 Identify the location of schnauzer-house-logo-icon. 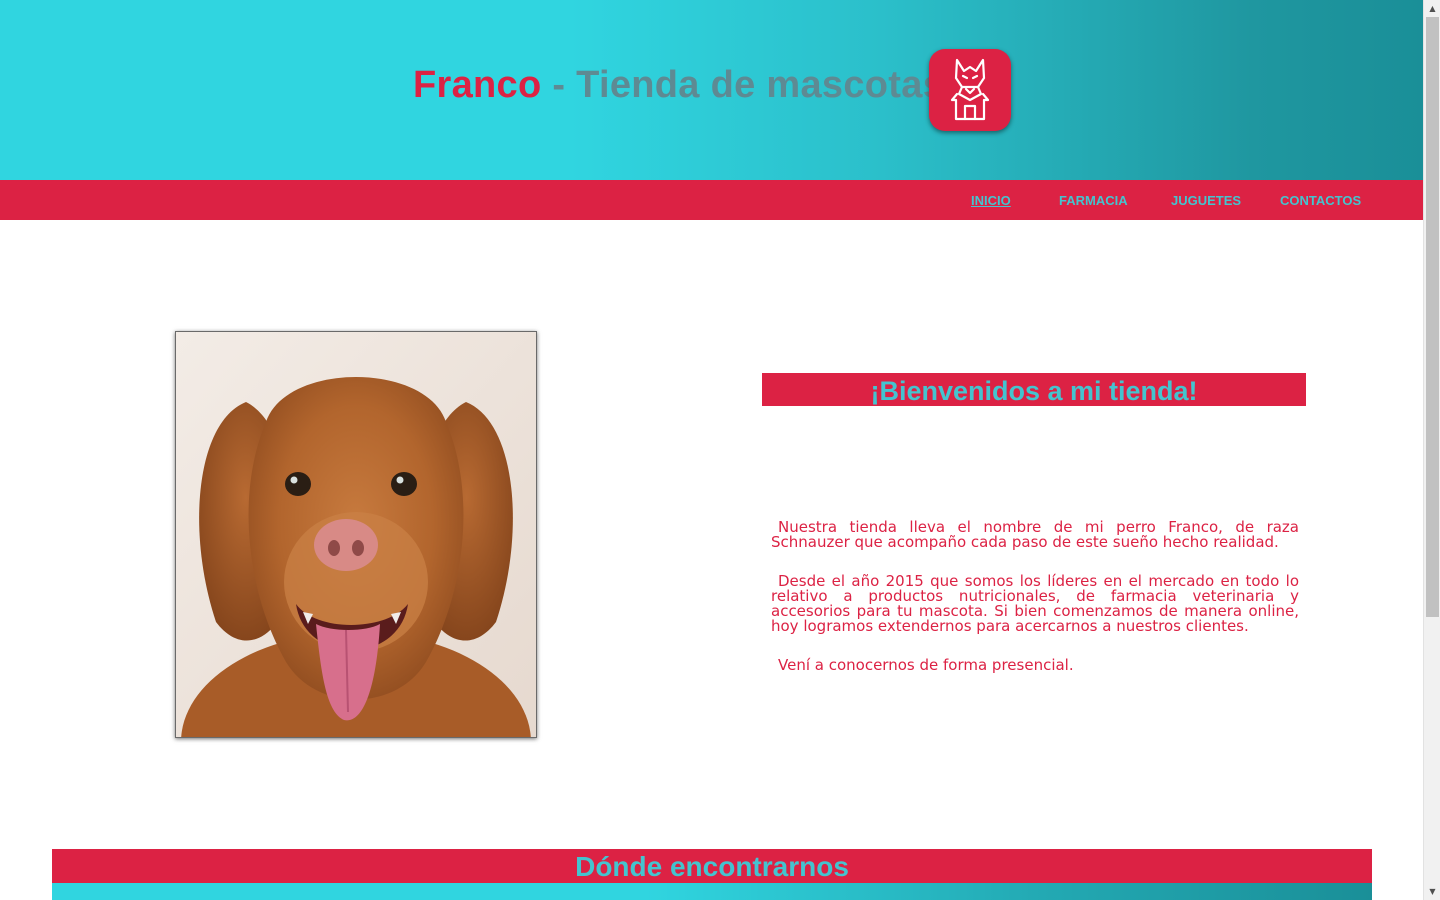
(970, 89).